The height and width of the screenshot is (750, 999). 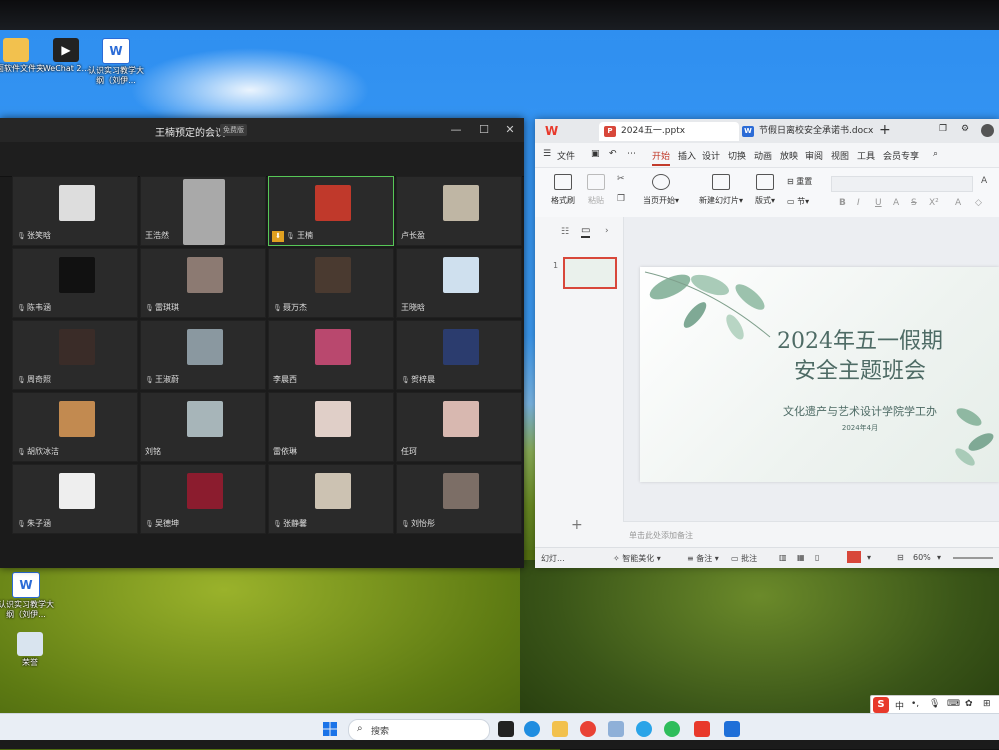 What do you see at coordinates (840, 155) in the screenshot?
I see `menu-view: 视图` at bounding box center [840, 155].